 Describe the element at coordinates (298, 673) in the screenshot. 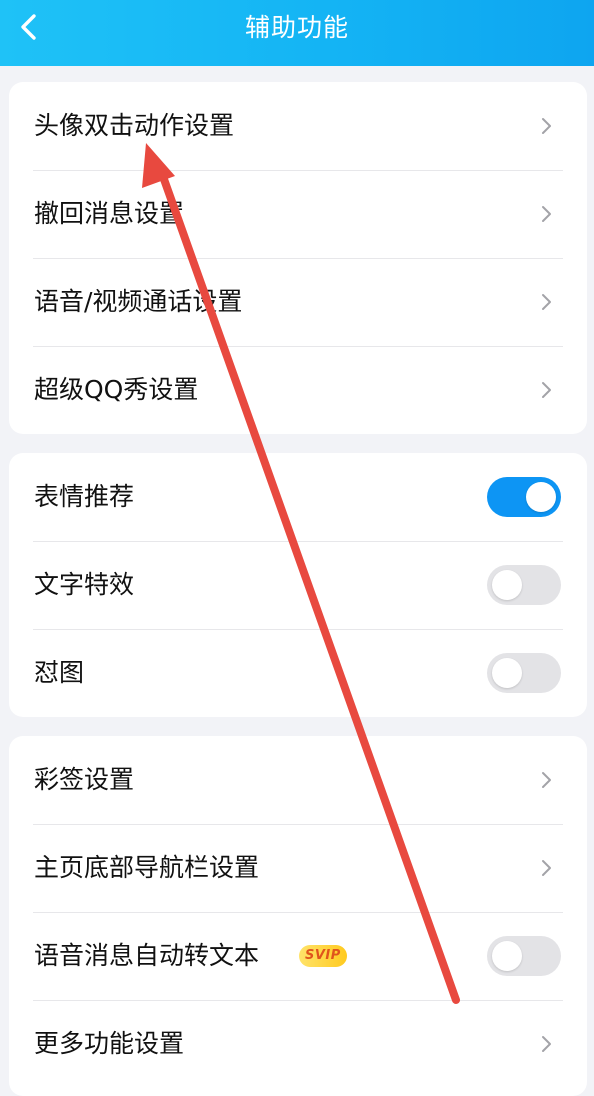

I see `diss-image-row: 怼图` at that location.